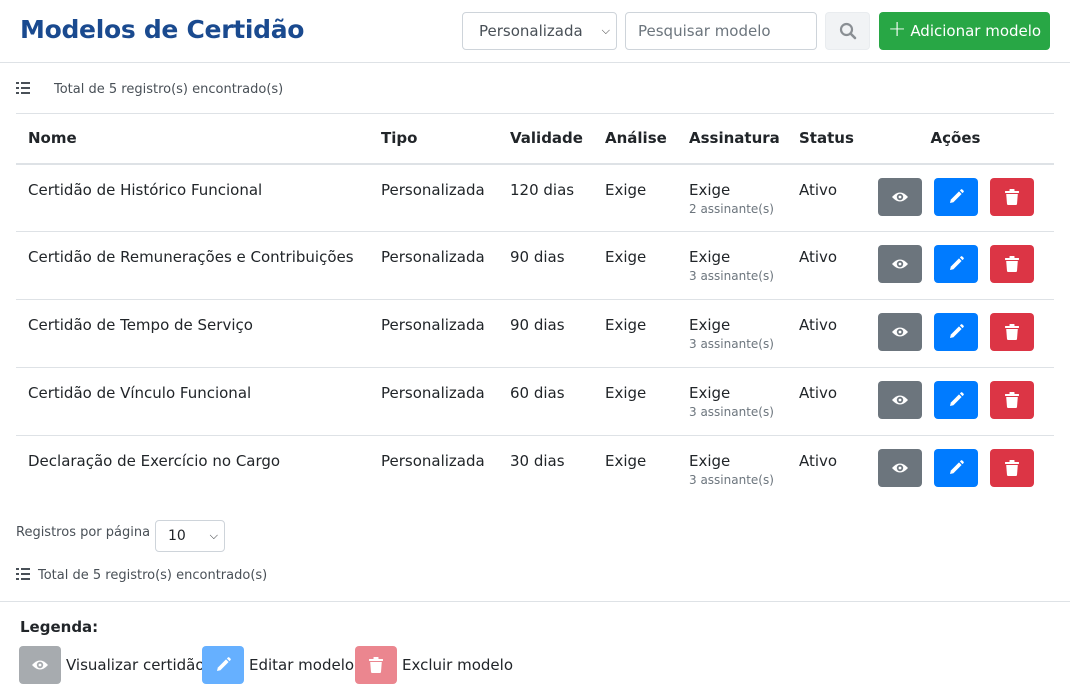  I want to click on search-icon, so click(847, 31).